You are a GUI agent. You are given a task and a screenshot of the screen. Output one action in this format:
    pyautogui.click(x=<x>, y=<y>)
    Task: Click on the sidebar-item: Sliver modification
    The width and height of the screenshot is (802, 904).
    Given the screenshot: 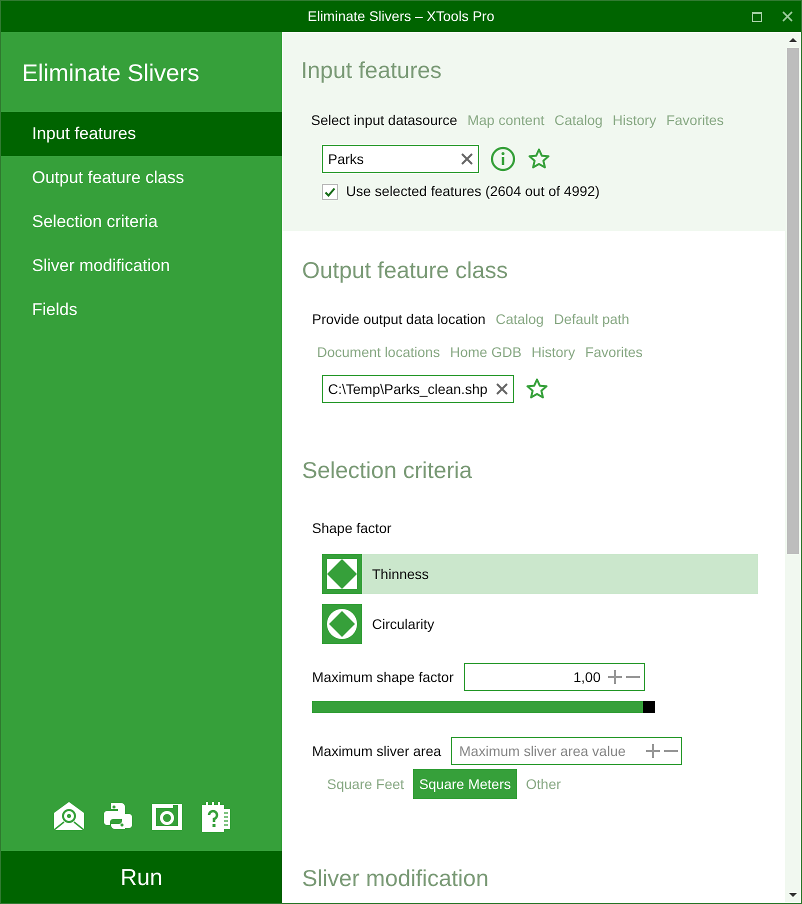 What is the action you would take?
    pyautogui.click(x=141, y=266)
    